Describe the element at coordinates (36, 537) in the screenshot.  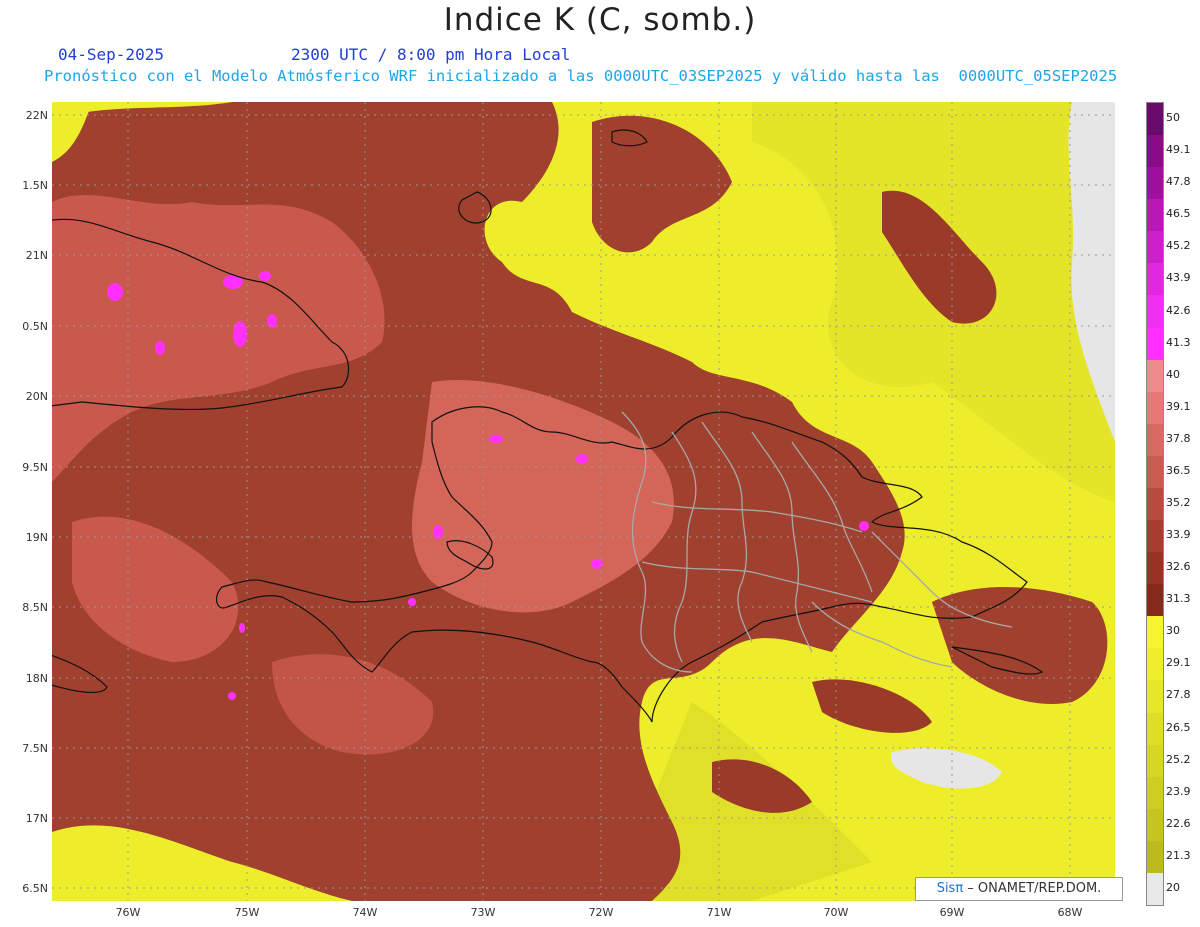
I see `lat-label: 19N` at that location.